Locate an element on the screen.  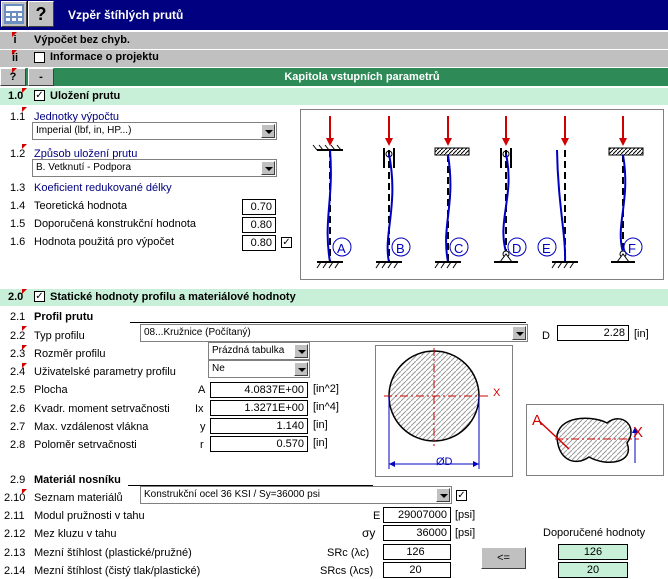
item-number: 2.8 is located at coordinates (18, 445).